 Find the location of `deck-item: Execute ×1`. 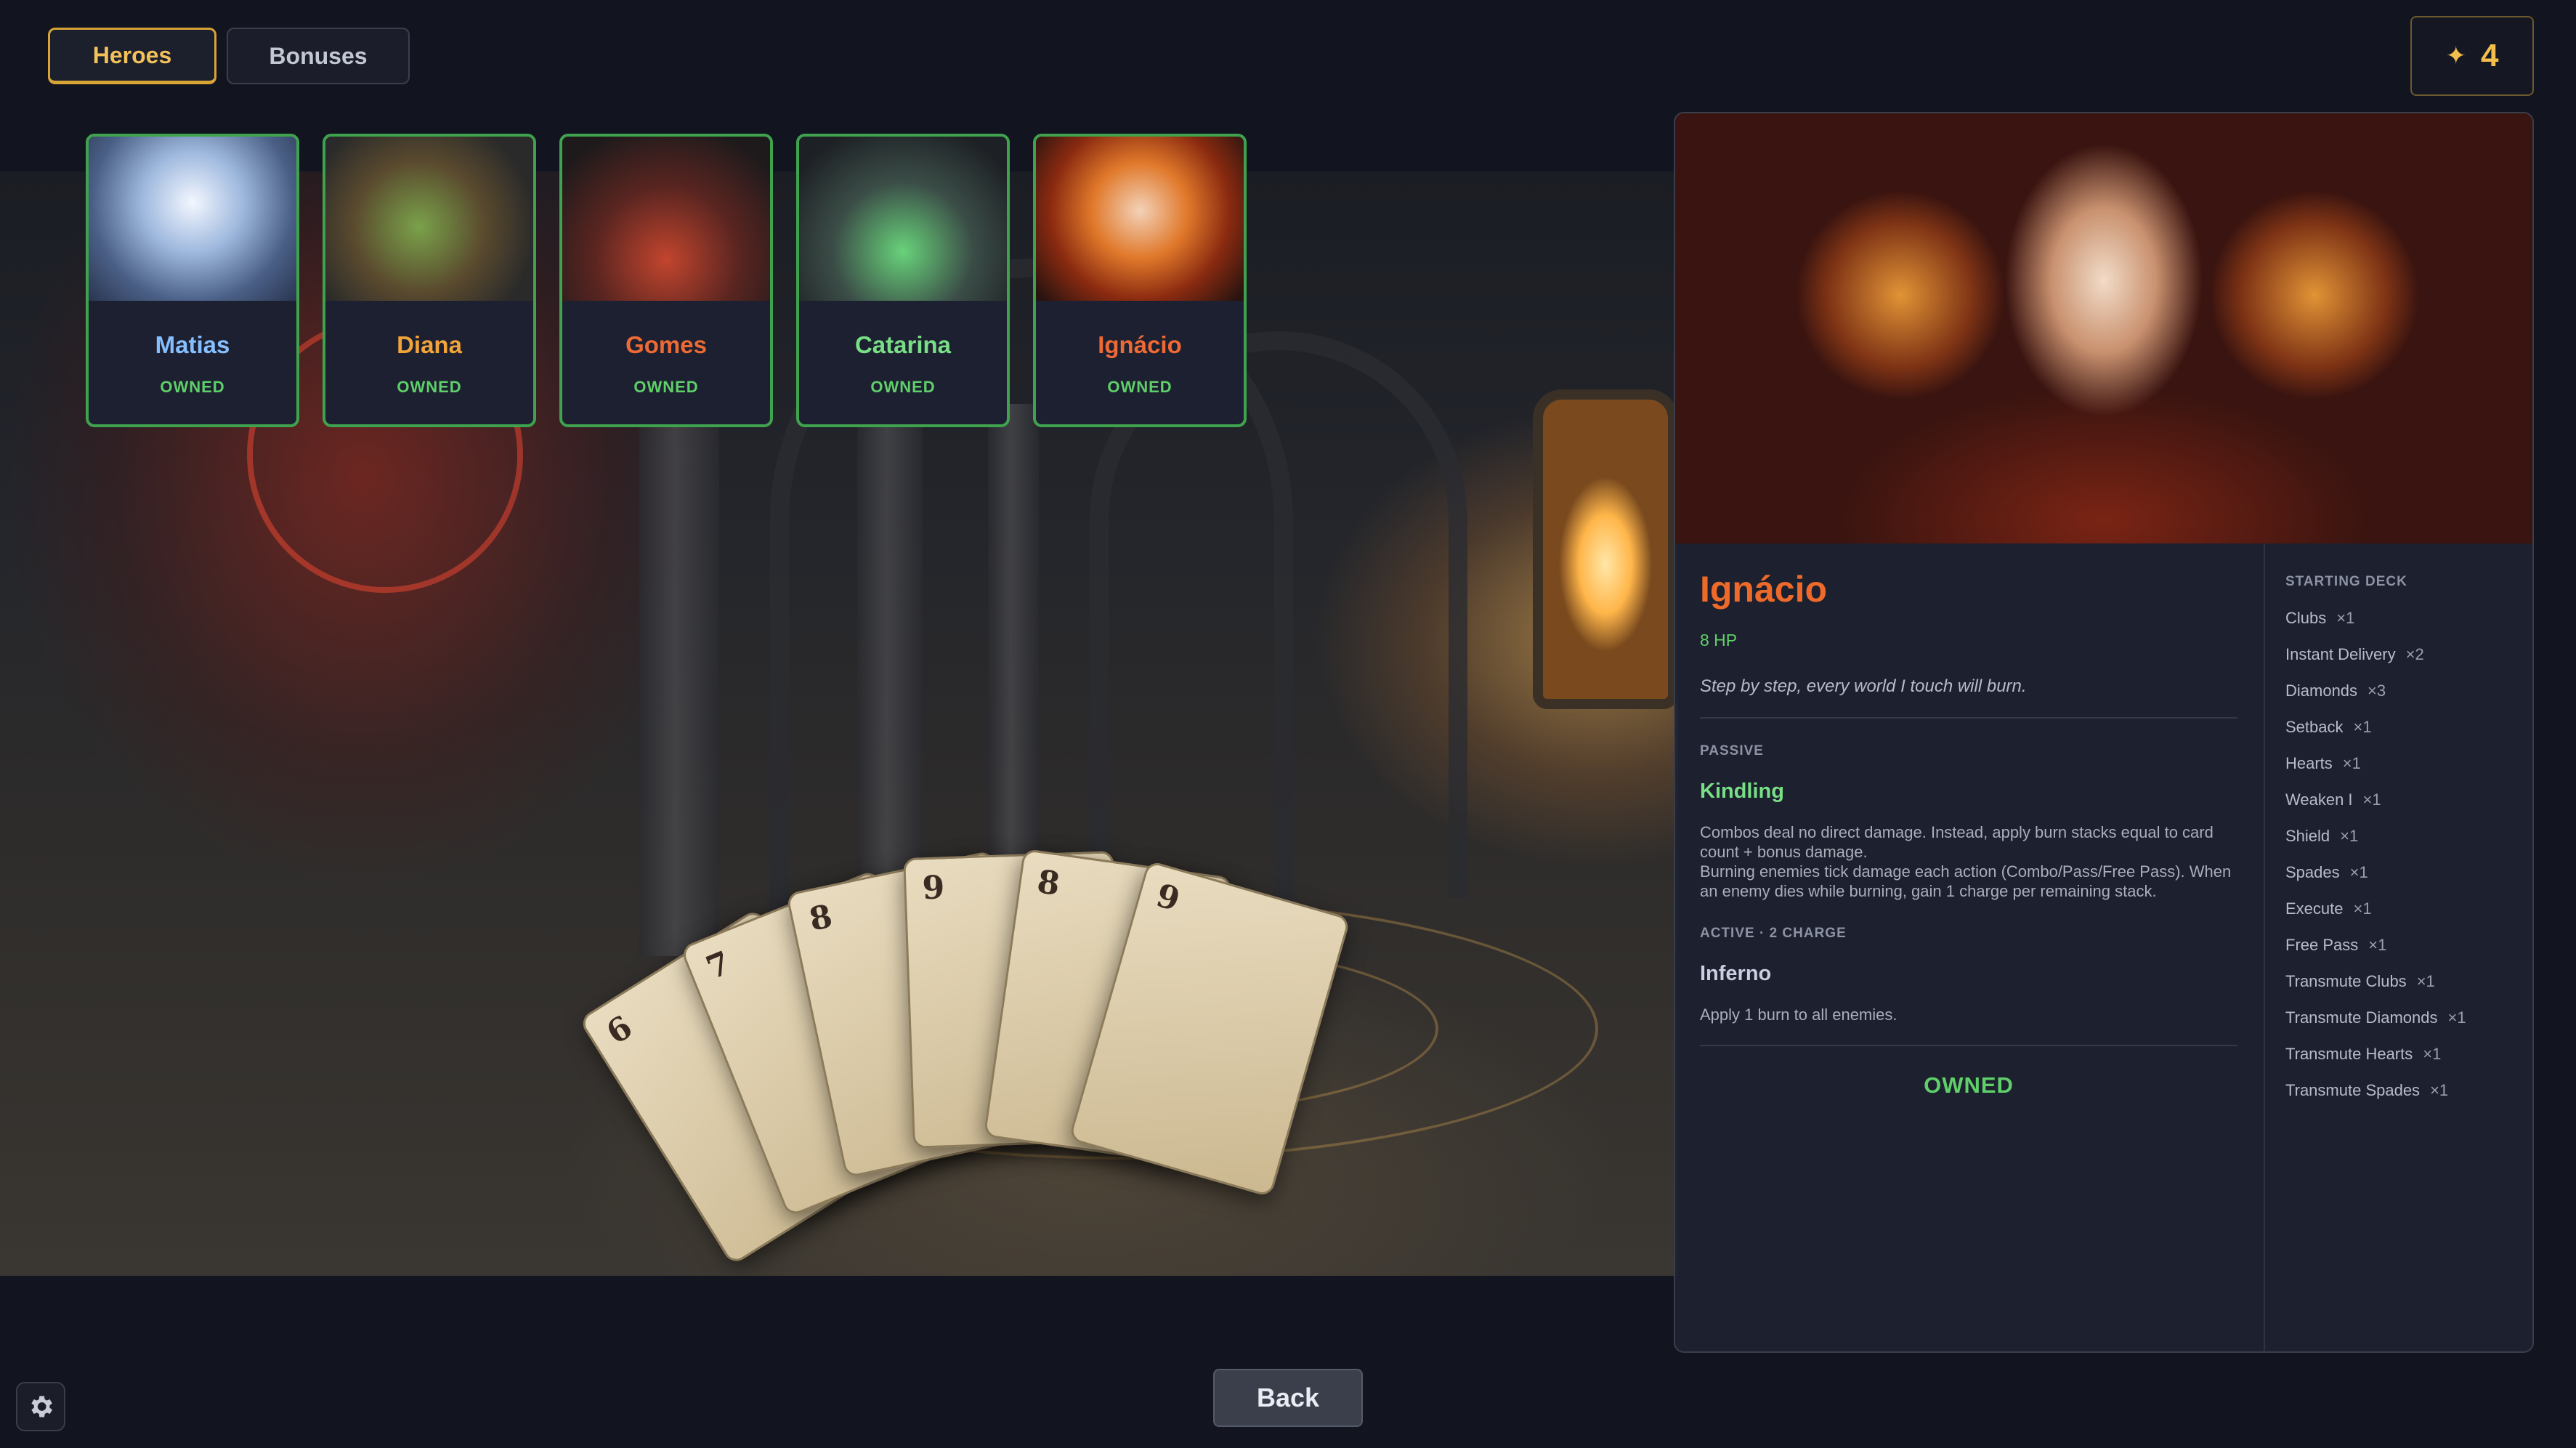

deck-item: Execute ×1 is located at coordinates (2328, 909).